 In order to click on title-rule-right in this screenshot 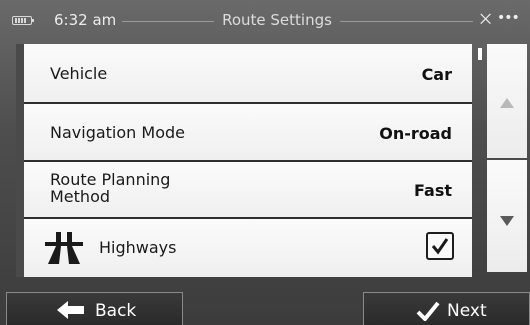, I will do `click(406, 21)`.